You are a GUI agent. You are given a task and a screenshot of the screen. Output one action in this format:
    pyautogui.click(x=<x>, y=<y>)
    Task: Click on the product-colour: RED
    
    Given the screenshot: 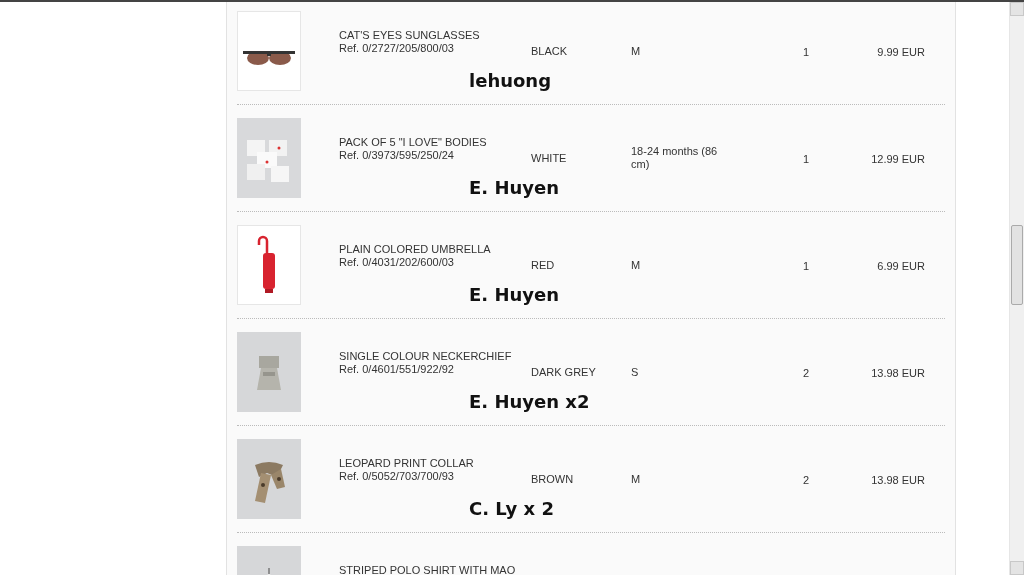 What is the action you would take?
    pyautogui.click(x=543, y=265)
    